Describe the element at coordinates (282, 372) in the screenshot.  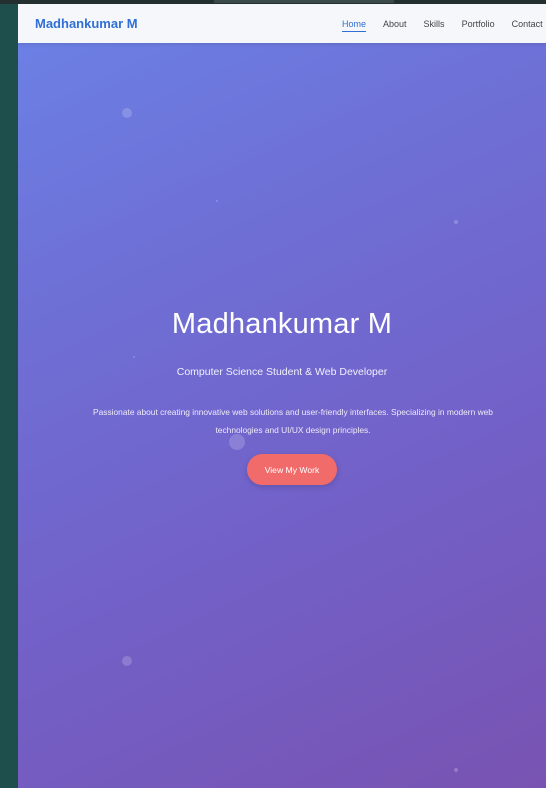
I see `hero-subtitle: Computer Science Student & Web Developer` at that location.